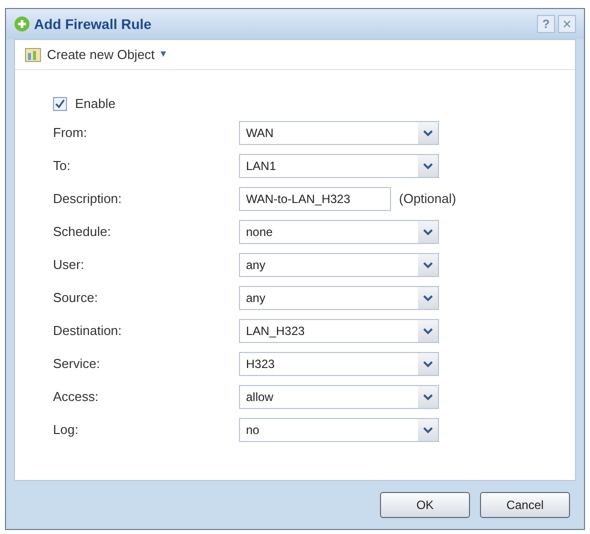 Image resolution: width=590 pixels, height=534 pixels. I want to click on field-label: User:, so click(69, 265).